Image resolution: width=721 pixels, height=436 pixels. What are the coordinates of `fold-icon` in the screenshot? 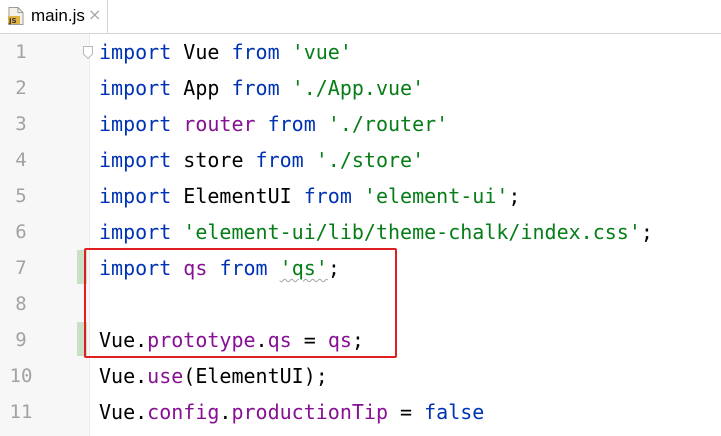 It's located at (88, 52).